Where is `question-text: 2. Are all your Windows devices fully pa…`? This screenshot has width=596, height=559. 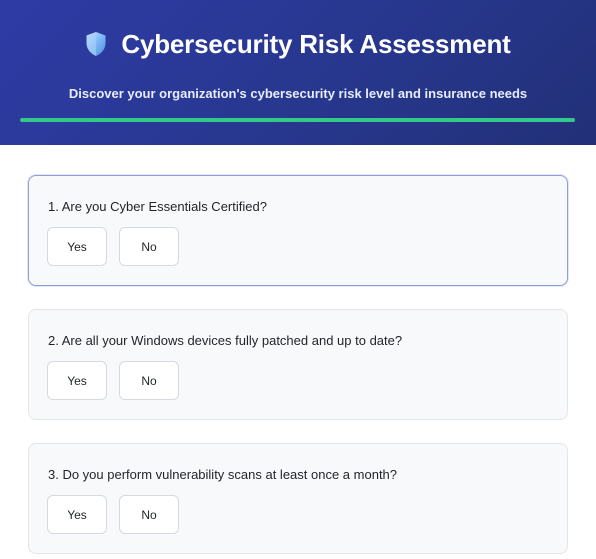 question-text: 2. Are all your Windows devices fully pa… is located at coordinates (225, 340).